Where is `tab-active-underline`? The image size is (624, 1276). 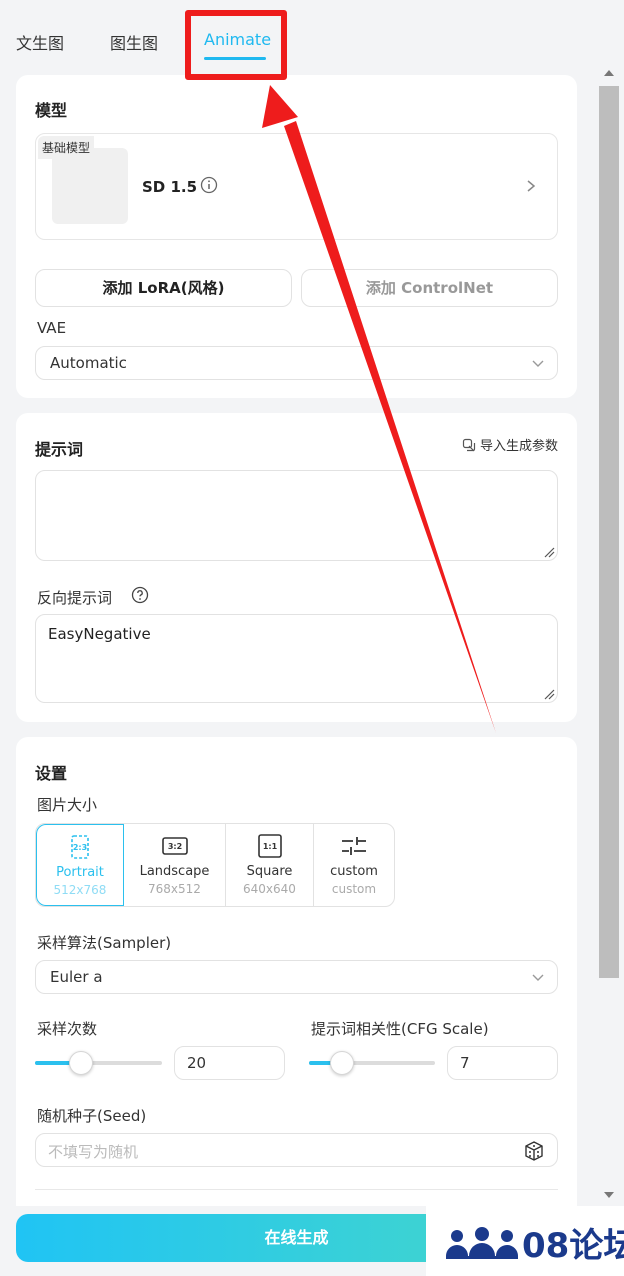
tab-active-underline is located at coordinates (235, 58).